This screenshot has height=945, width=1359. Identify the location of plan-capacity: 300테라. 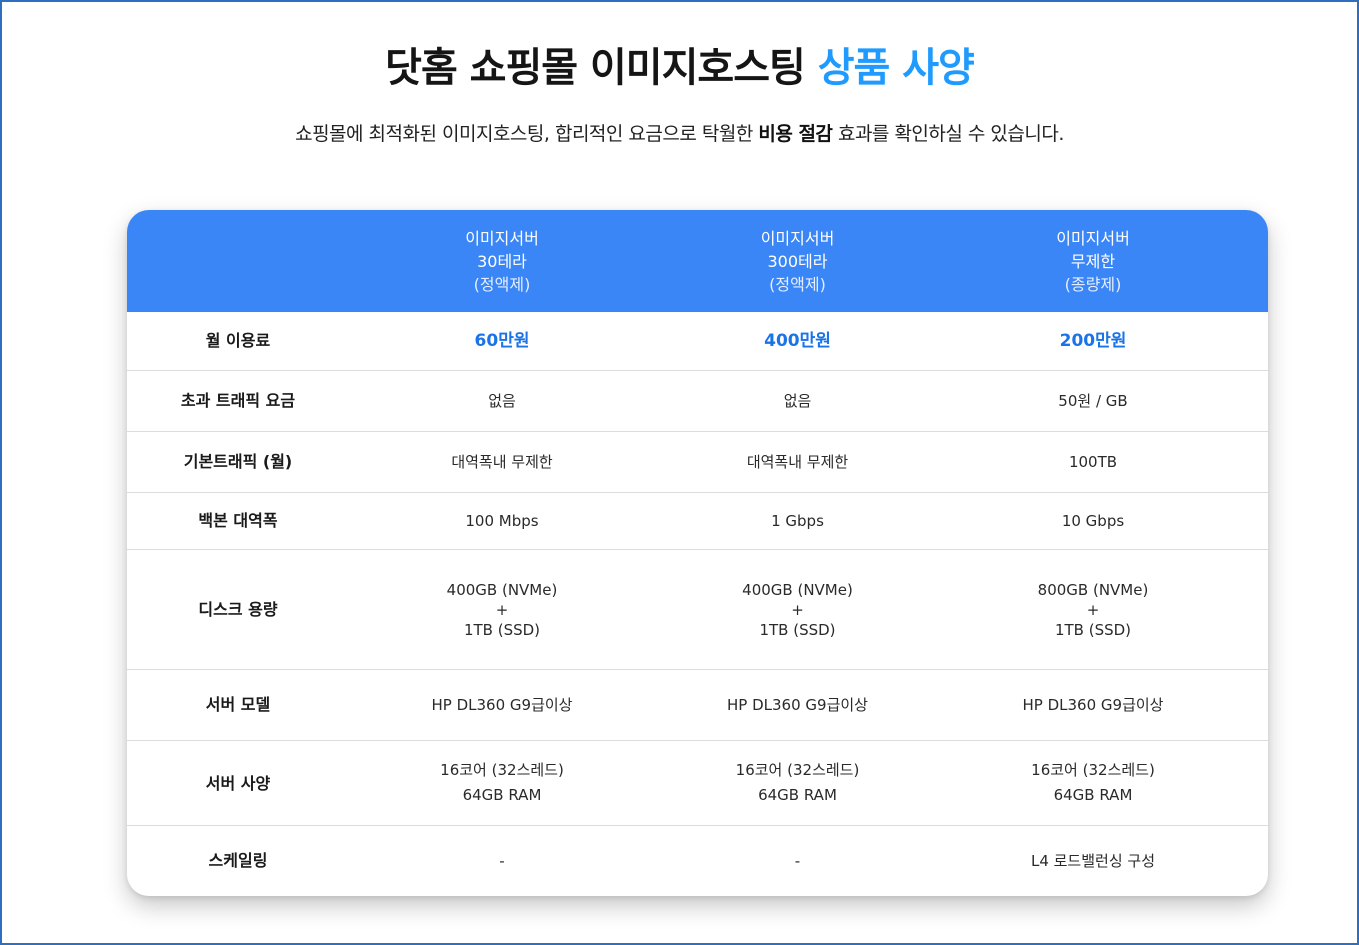
(797, 261).